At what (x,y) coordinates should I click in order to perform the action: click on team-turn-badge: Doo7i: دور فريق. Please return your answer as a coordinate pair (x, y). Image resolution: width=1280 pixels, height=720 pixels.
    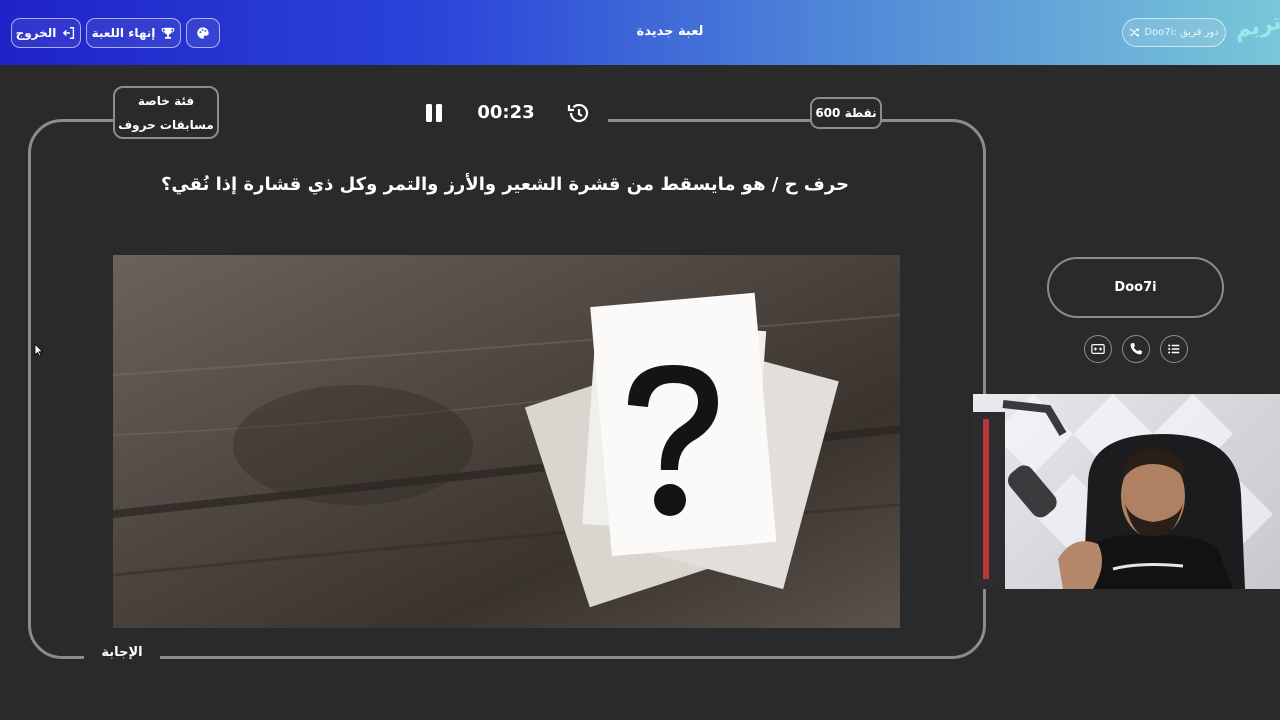
    Looking at the image, I should click on (1174, 32).